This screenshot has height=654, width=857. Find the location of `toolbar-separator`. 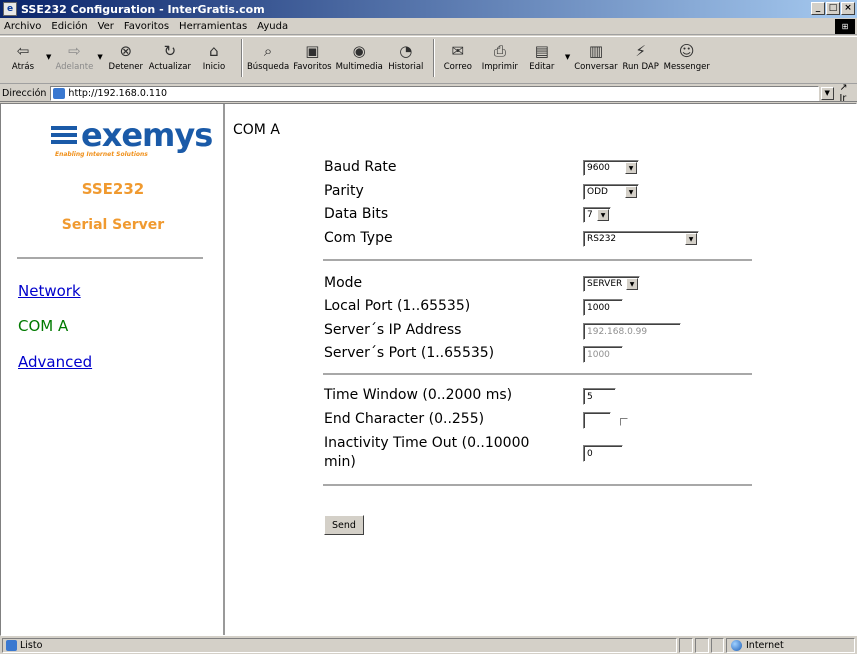

toolbar-separator is located at coordinates (241, 58).